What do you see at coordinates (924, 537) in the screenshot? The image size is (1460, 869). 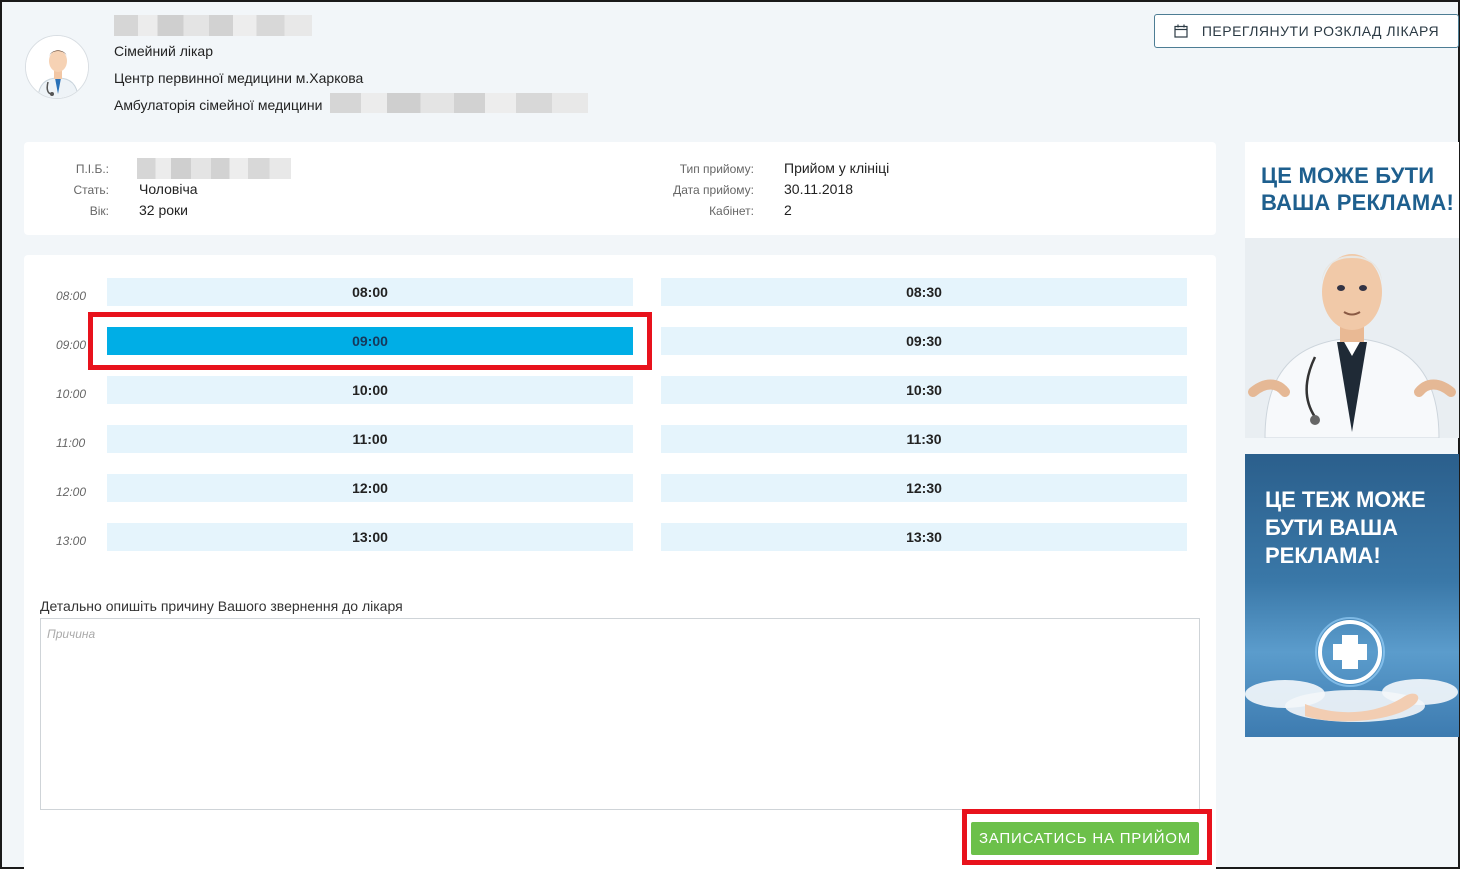 I see `time-slot-1330: 13:30` at bounding box center [924, 537].